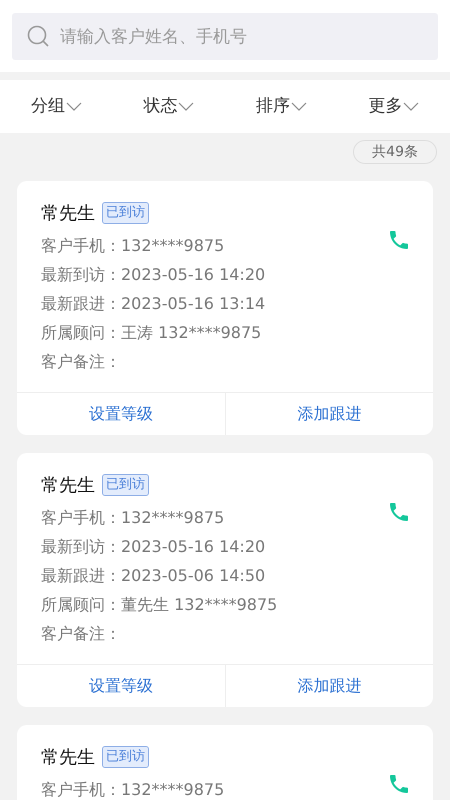  Describe the element at coordinates (191, 333) in the screenshot. I see `field-value: 王涛 132****9875` at that location.